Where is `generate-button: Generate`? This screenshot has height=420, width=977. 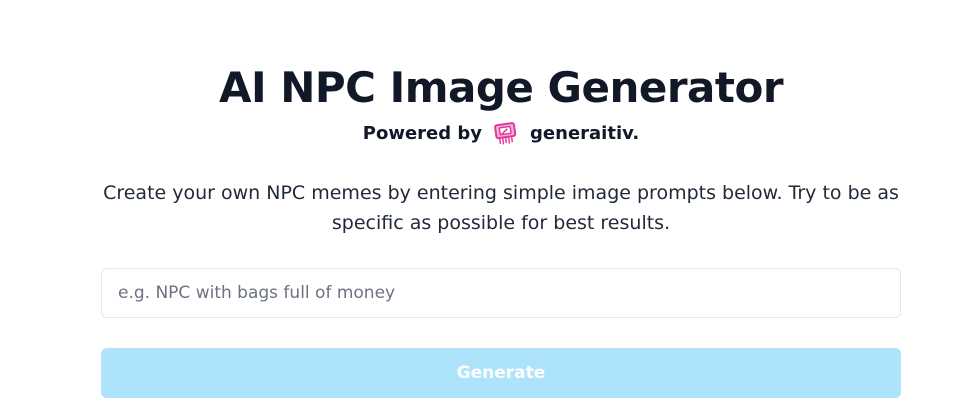 generate-button: Generate is located at coordinates (501, 373).